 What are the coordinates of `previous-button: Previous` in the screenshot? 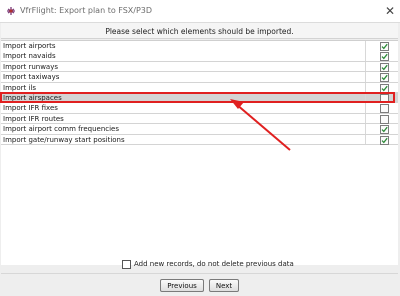 It's located at (182, 285).